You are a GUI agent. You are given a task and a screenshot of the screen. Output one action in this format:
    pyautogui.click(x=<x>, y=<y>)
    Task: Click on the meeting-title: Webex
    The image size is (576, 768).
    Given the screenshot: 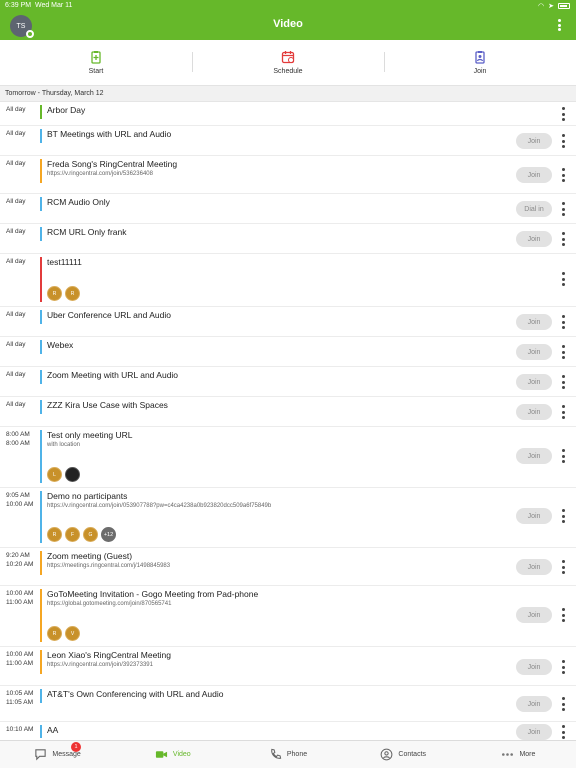 What is the action you would take?
    pyautogui.click(x=60, y=345)
    